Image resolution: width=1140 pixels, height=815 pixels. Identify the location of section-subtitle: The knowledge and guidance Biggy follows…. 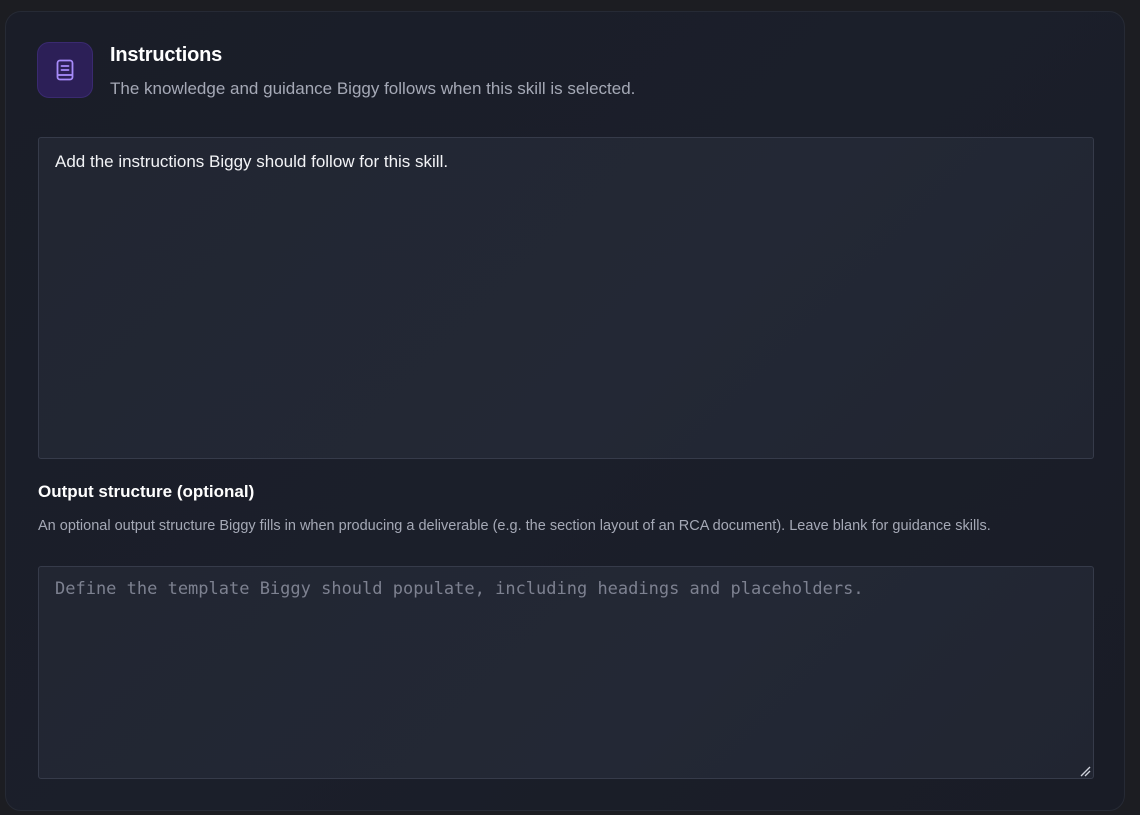
(373, 88).